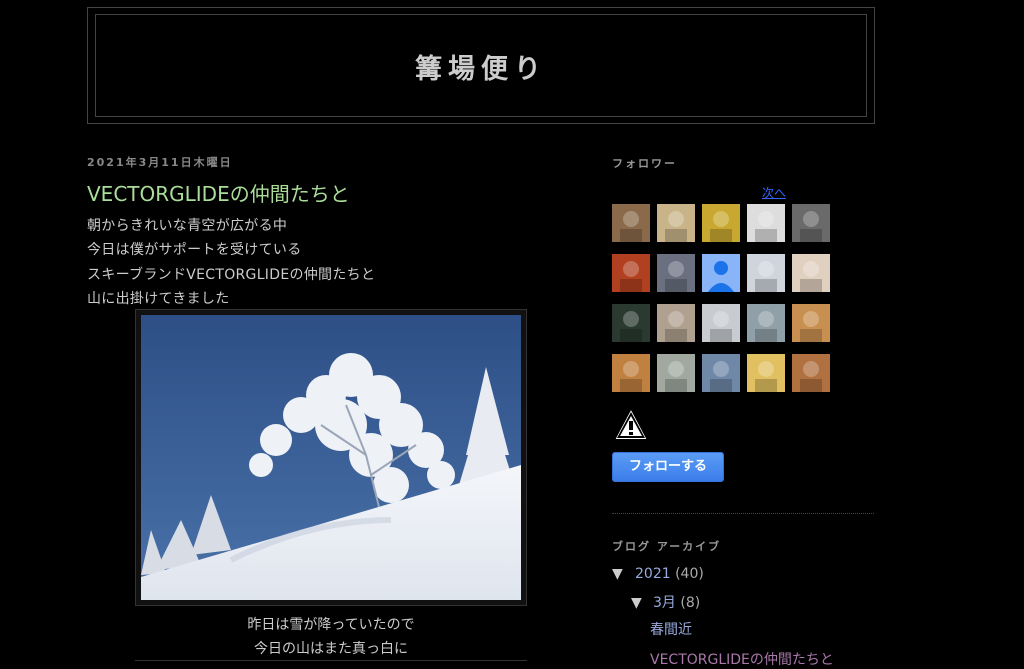 The image size is (1024, 669). What do you see at coordinates (676, 373) in the screenshot?
I see `snow-person-photo-icon` at bounding box center [676, 373].